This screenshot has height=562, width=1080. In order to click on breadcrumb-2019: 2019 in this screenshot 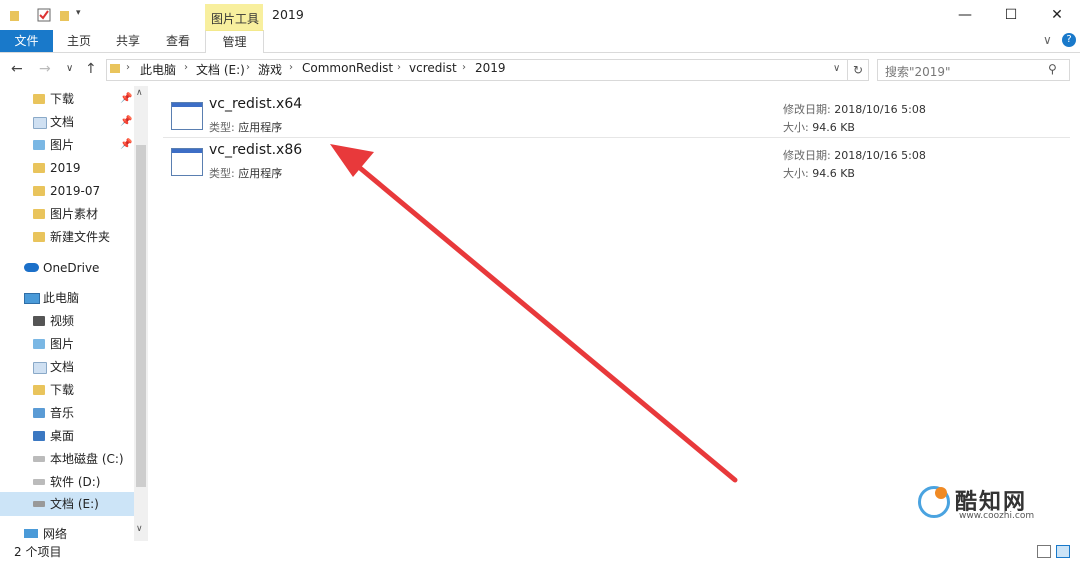, I will do `click(490, 68)`.